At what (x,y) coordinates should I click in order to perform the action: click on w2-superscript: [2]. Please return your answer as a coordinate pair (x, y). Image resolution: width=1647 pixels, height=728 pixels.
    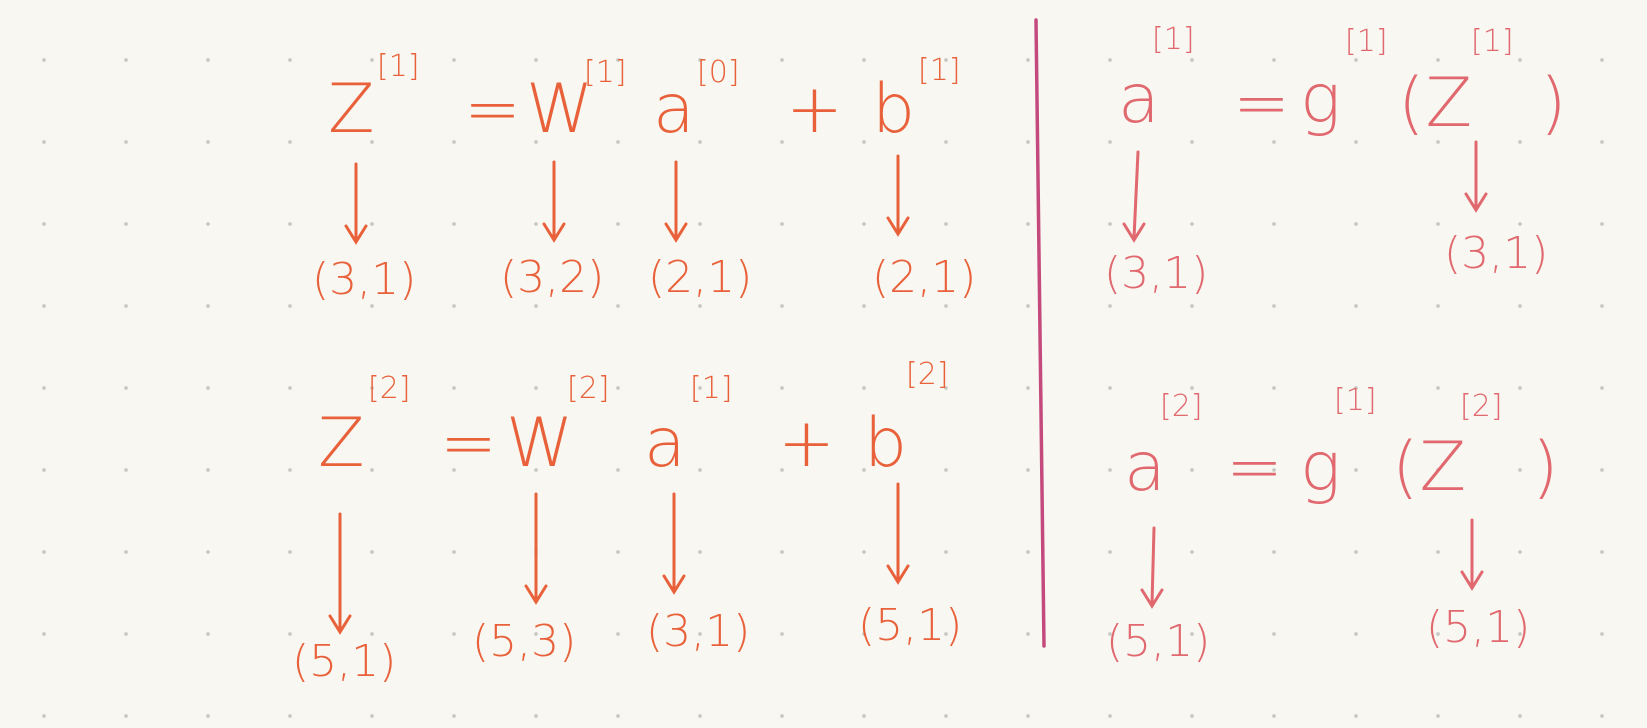
    Looking at the image, I should click on (588, 388).